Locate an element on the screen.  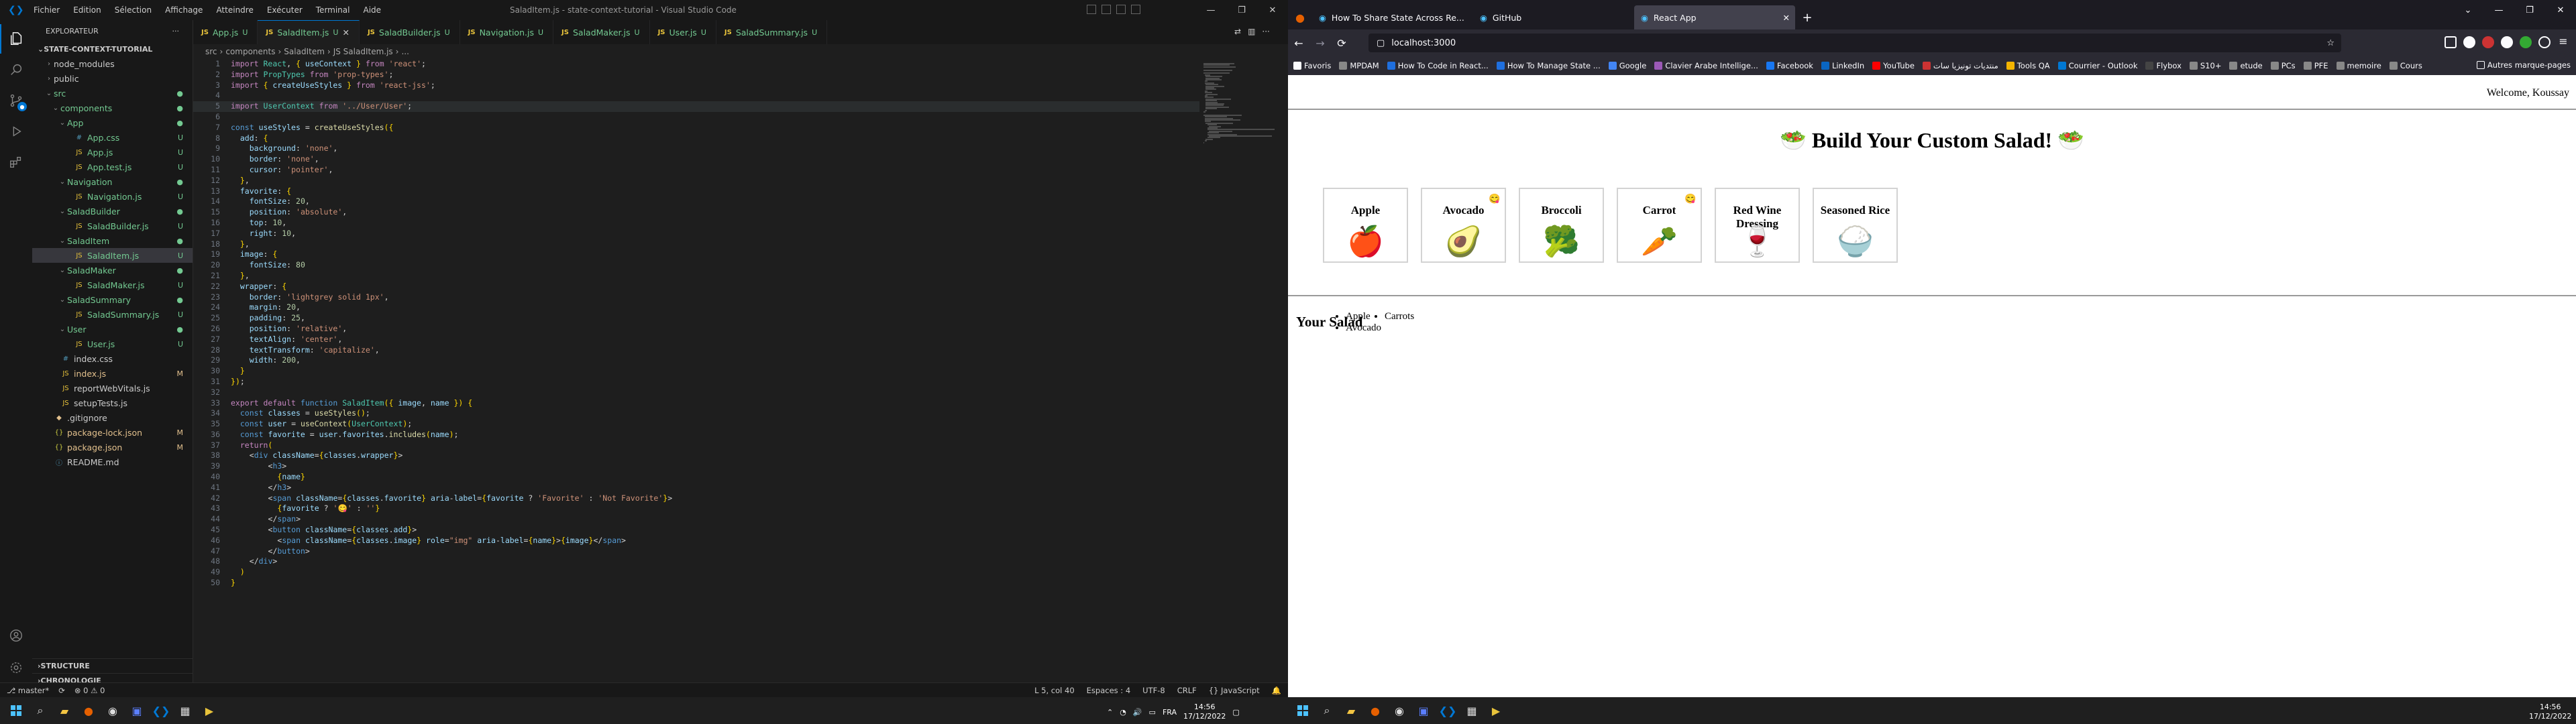
tree-file: JS App.js U is located at coordinates (112, 152).